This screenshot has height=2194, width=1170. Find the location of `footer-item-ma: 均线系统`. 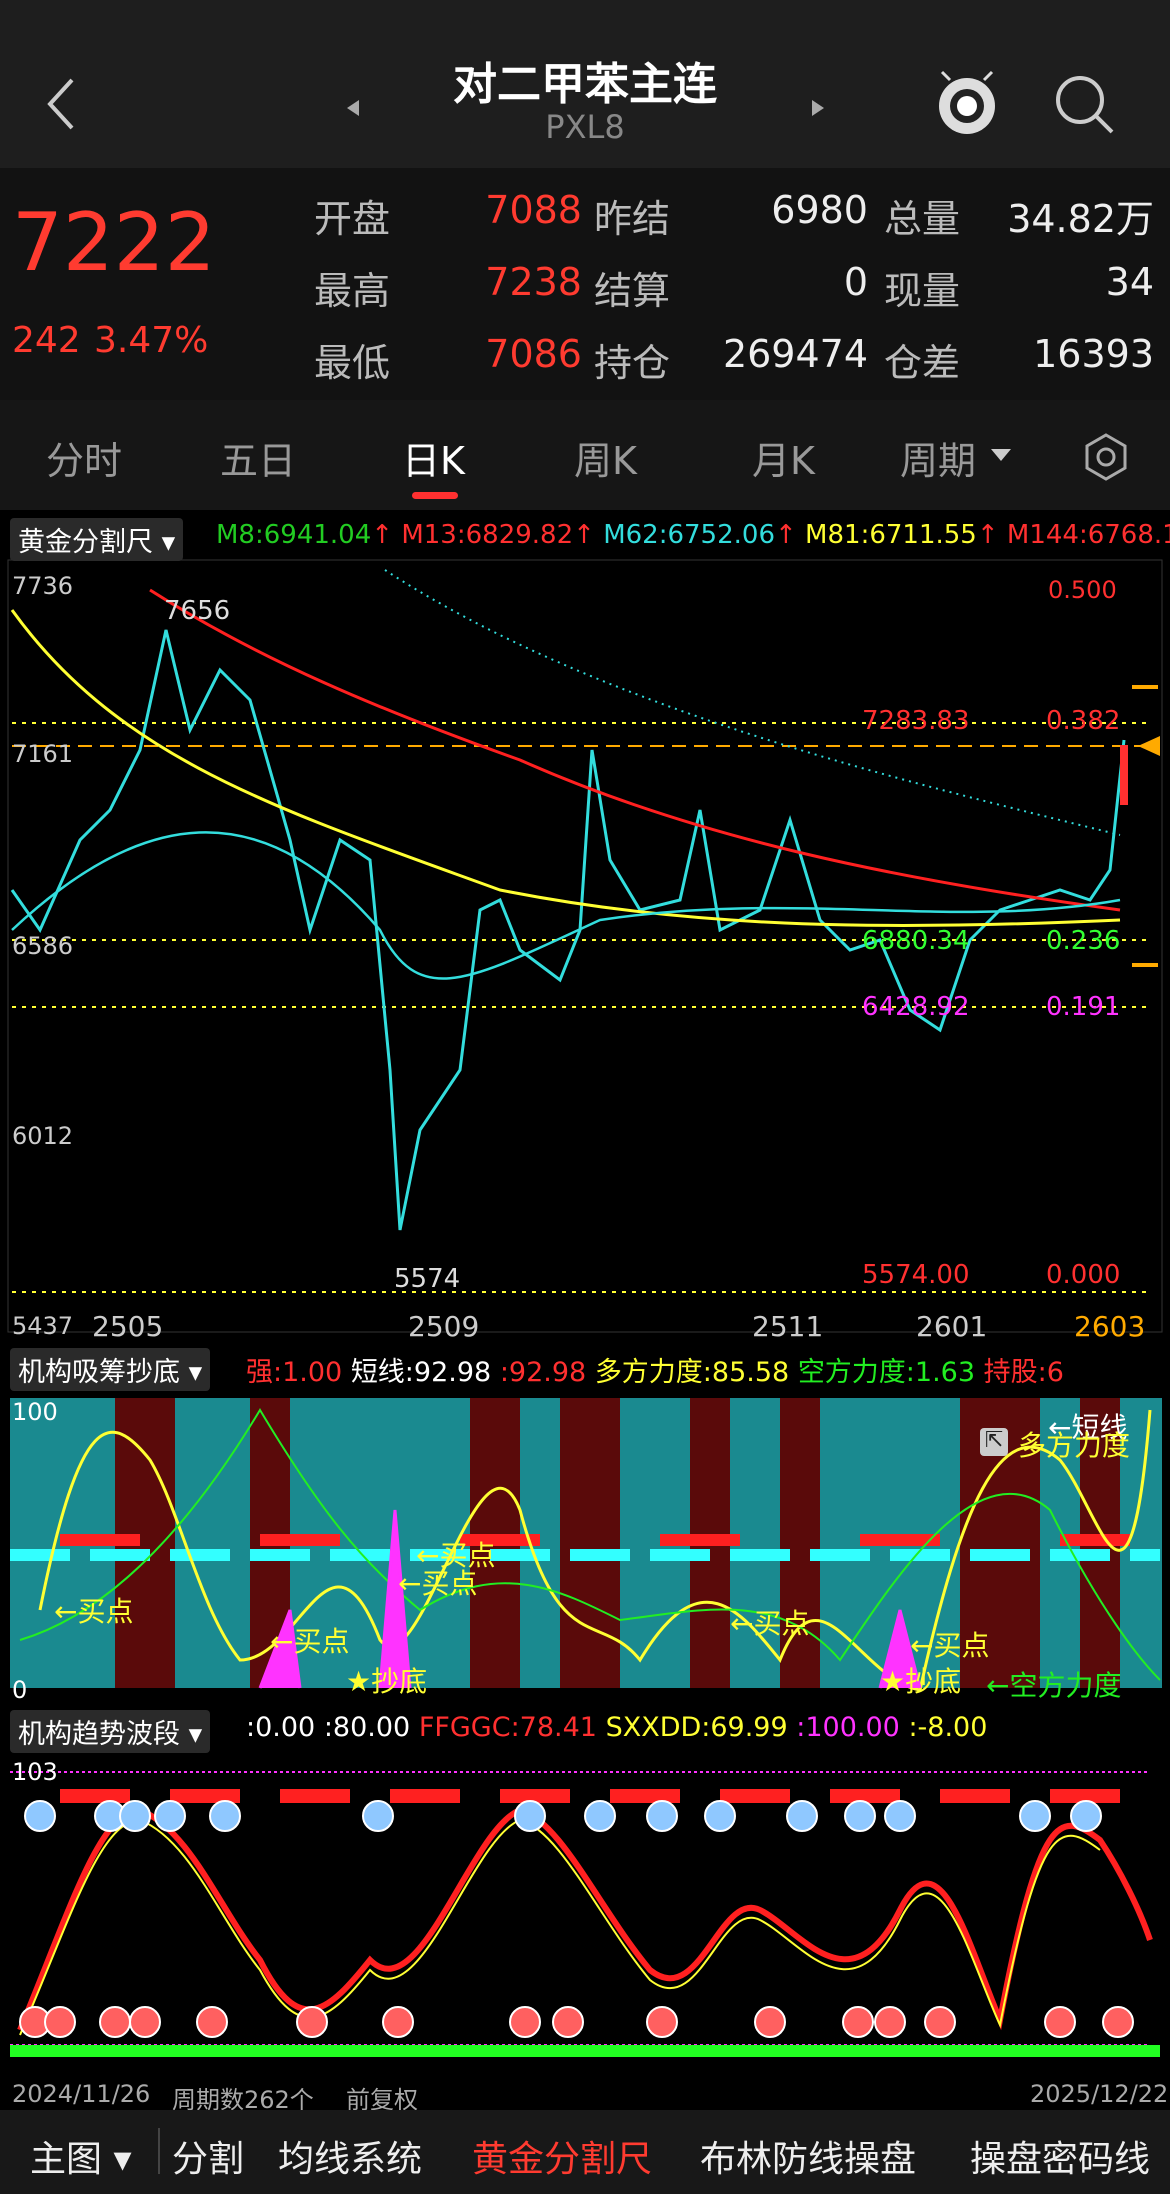

footer-item-ma: 均线系统 is located at coordinates (350, 2156).